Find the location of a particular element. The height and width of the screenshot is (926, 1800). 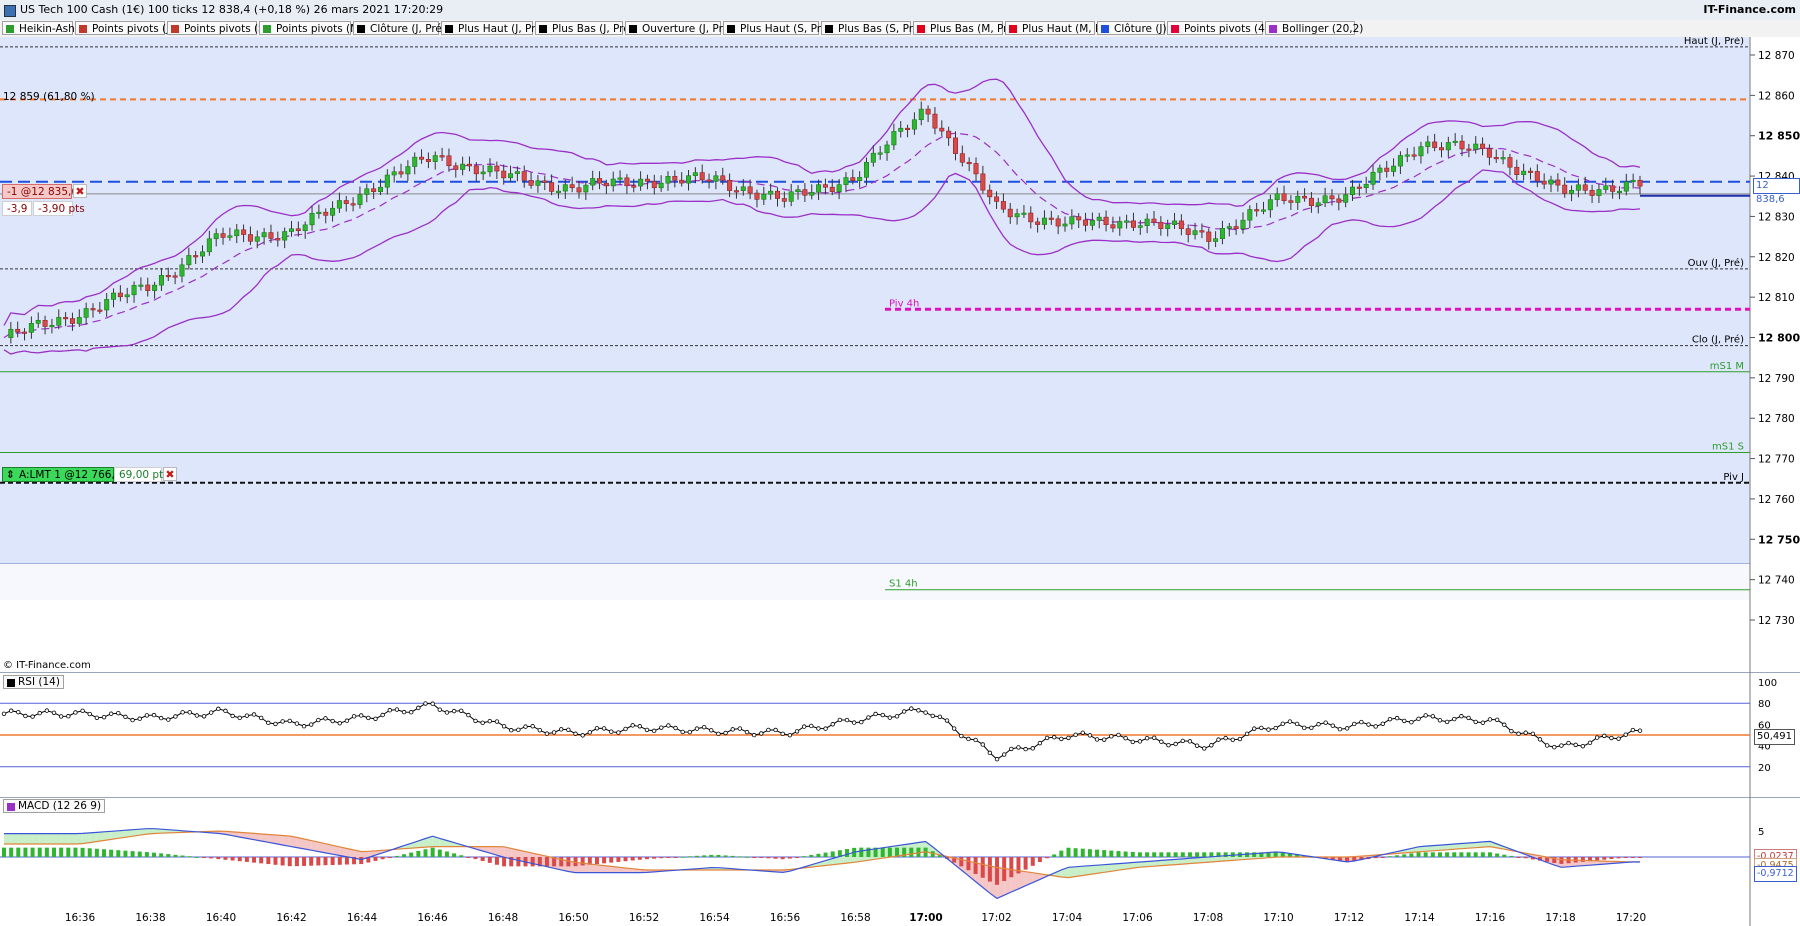

rsi-panel: 1008060504020 is located at coordinates (900, 735).